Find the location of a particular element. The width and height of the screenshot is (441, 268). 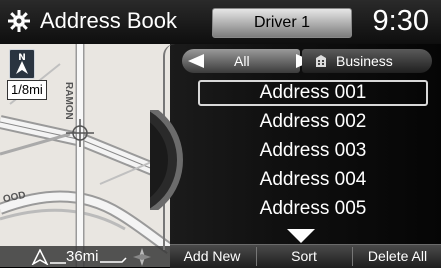

delete-all-button: Delete All is located at coordinates (397, 256).